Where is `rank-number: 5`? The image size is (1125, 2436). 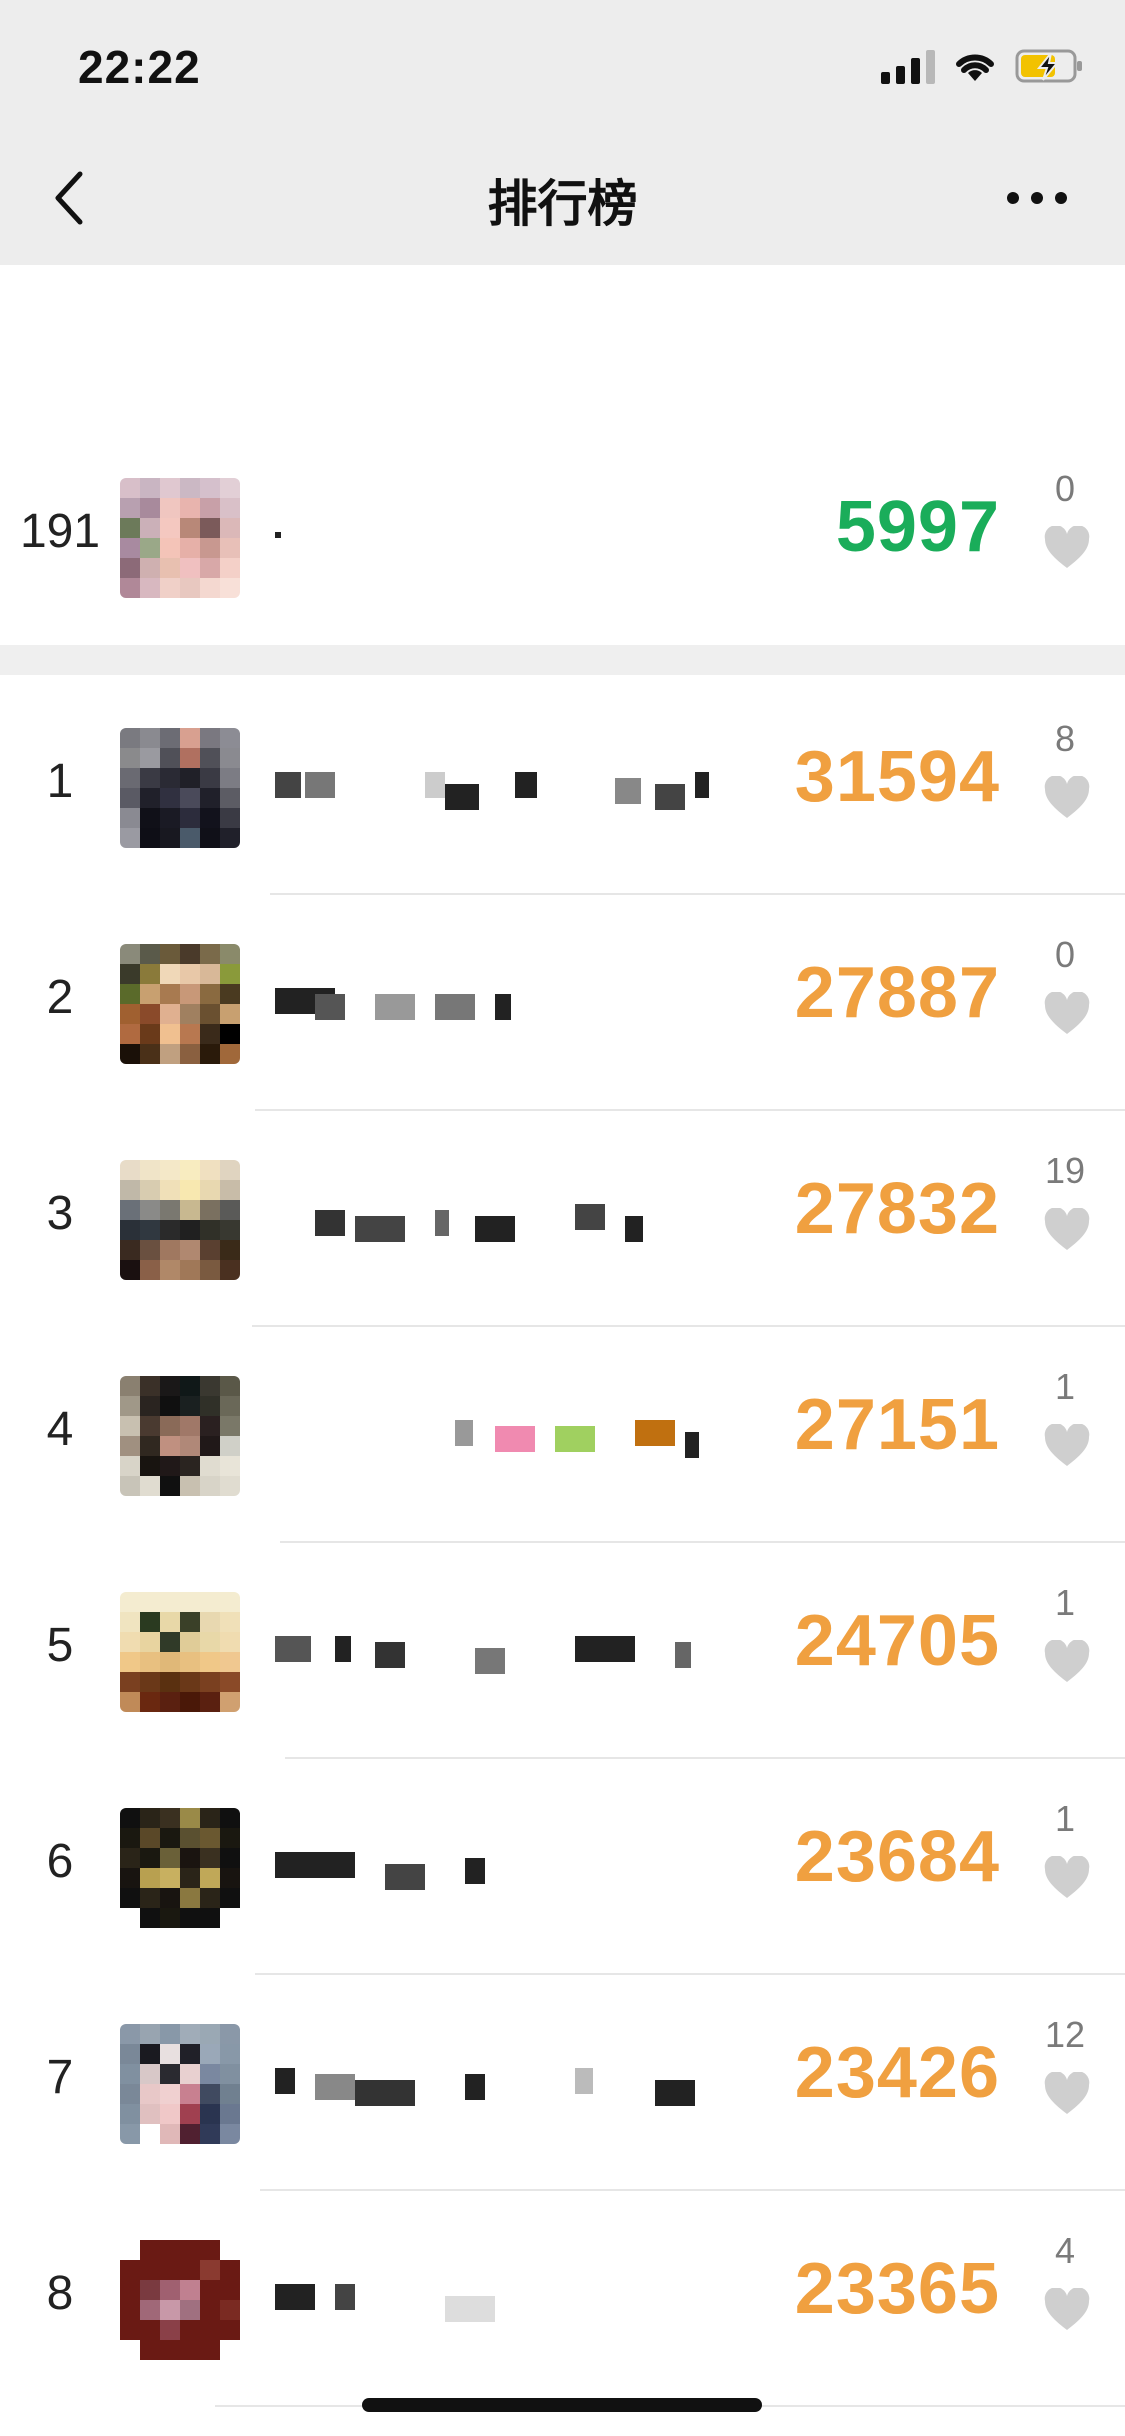 rank-number: 5 is located at coordinates (60, 1645).